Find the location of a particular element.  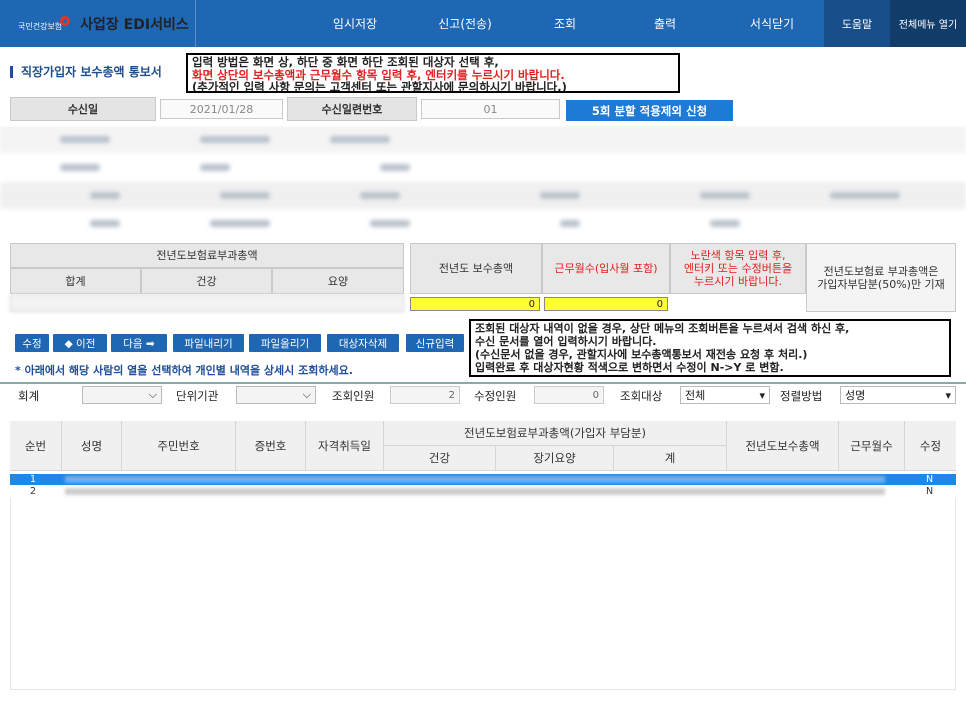

prev-pay-label: 전년도 보수총액 is located at coordinates (476, 268).